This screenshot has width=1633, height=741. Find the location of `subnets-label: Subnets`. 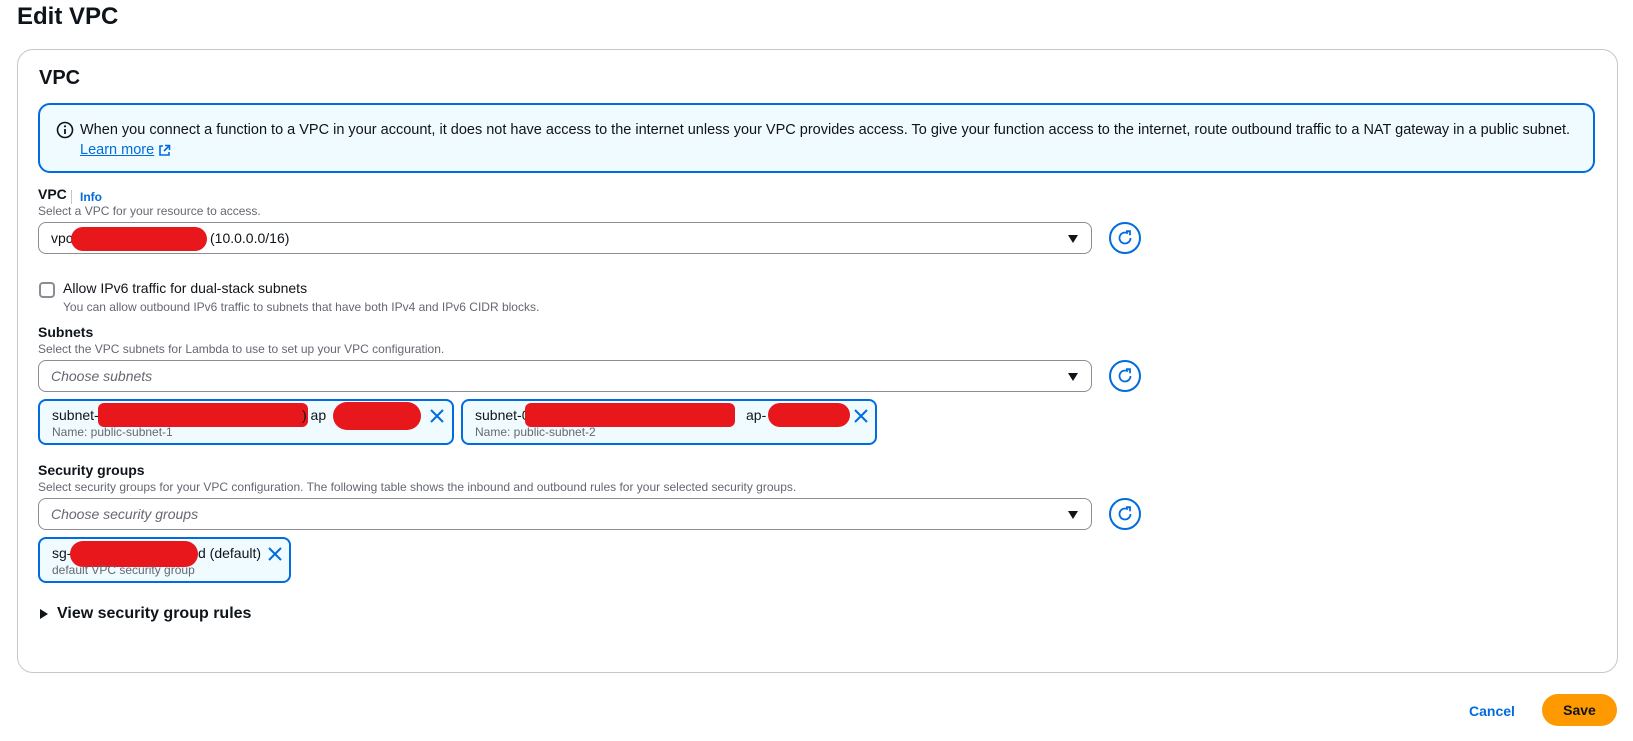

subnets-label: Subnets is located at coordinates (66, 332).